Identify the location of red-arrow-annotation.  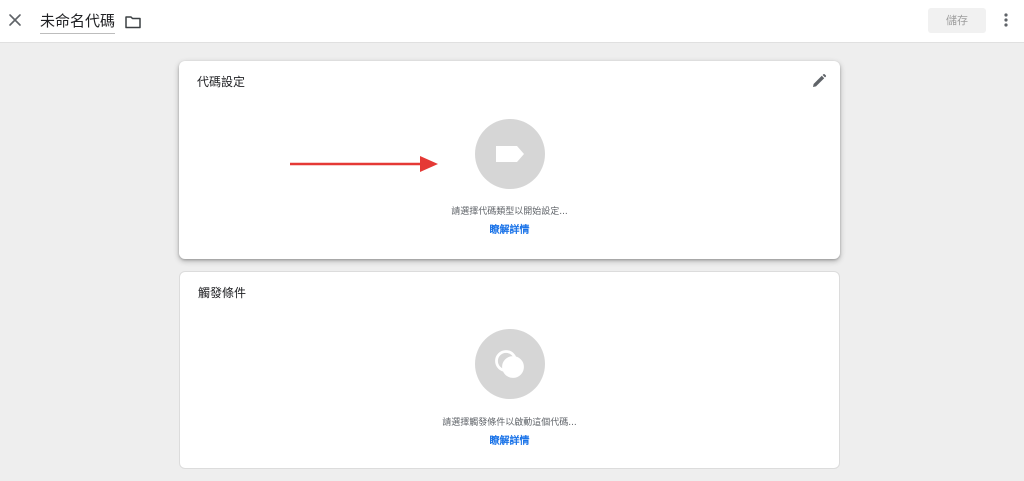
(364, 164).